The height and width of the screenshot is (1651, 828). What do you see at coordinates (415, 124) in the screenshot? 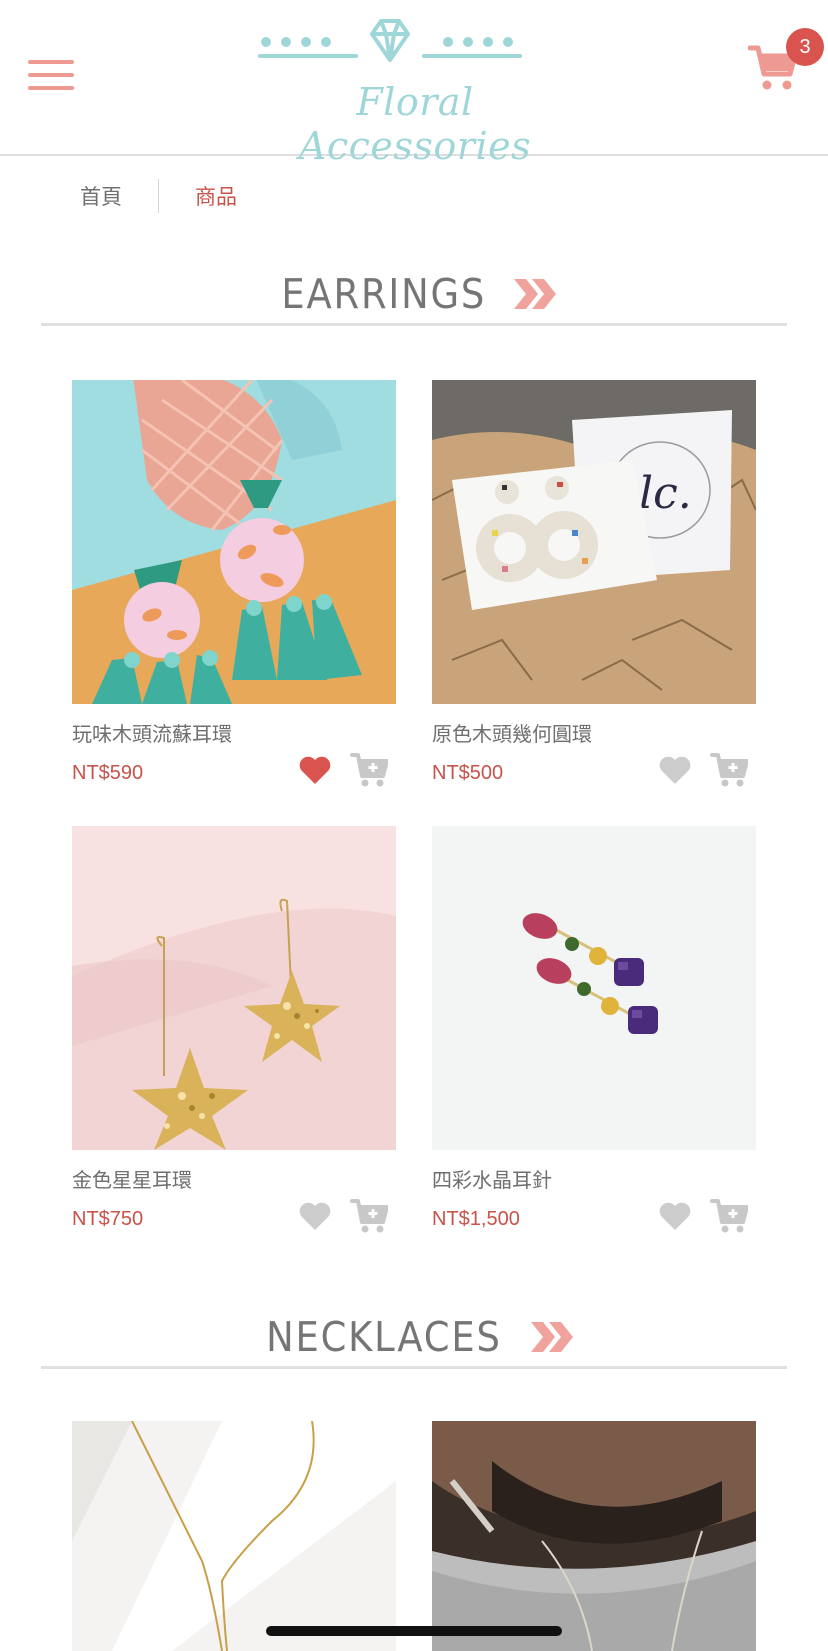
I see `brand-name: Floral Accessories` at bounding box center [415, 124].